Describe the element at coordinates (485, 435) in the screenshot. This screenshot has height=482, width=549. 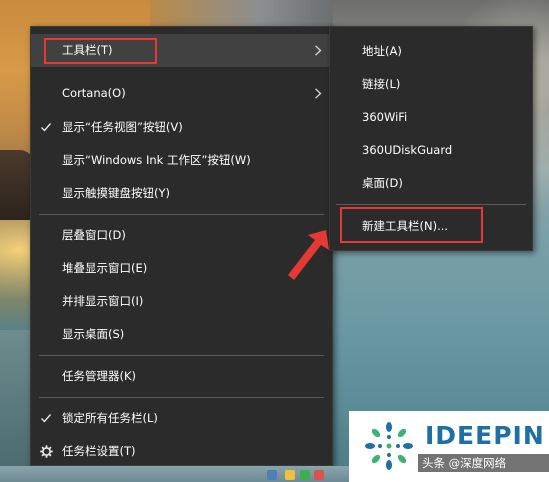
I see `watermark-brand: IDEEPIN` at that location.